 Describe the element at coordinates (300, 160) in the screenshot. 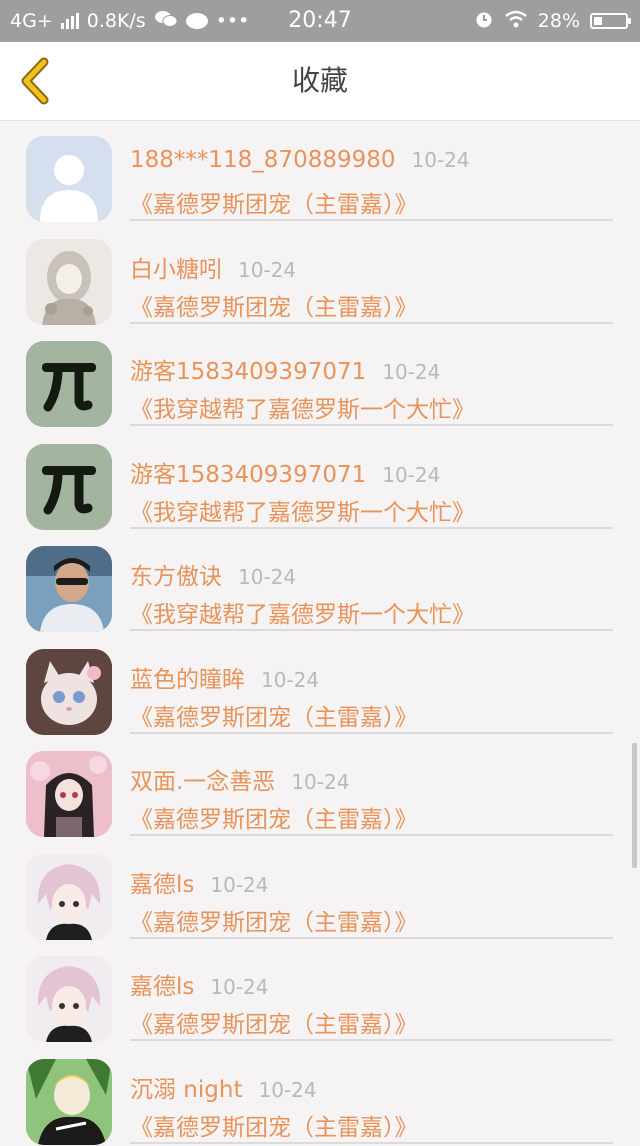

I see `user-name: 188***118_87088998010-24` at that location.